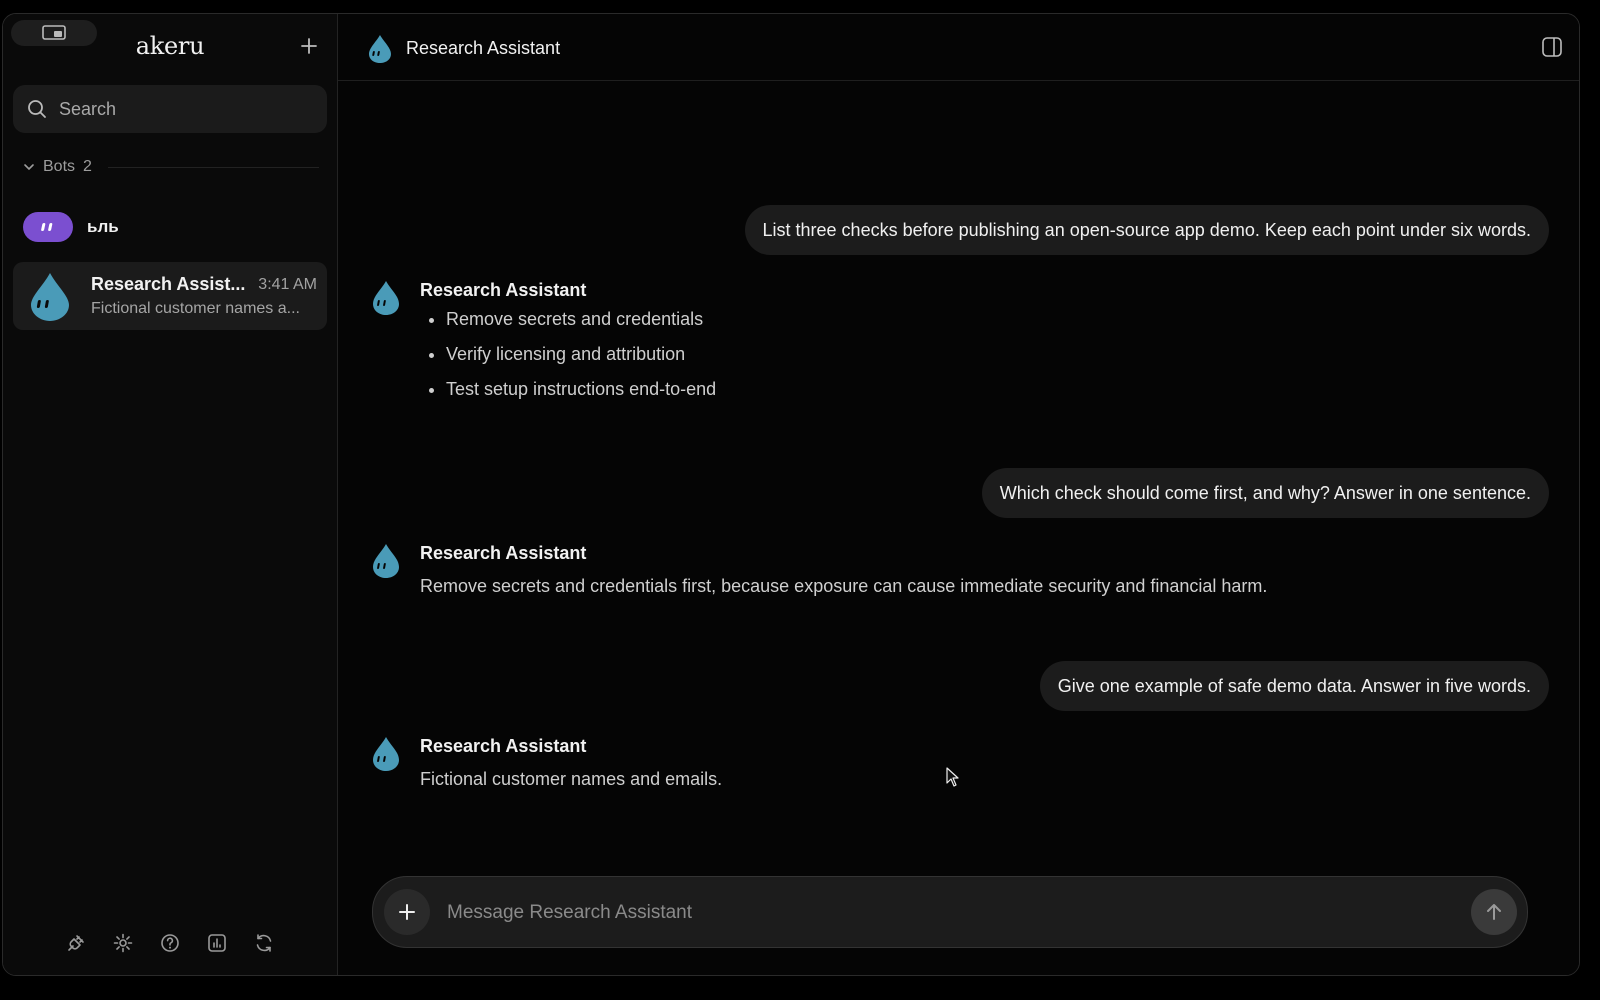 The image size is (1600, 1000). I want to click on bot-list-item: ьль, so click(71, 227).